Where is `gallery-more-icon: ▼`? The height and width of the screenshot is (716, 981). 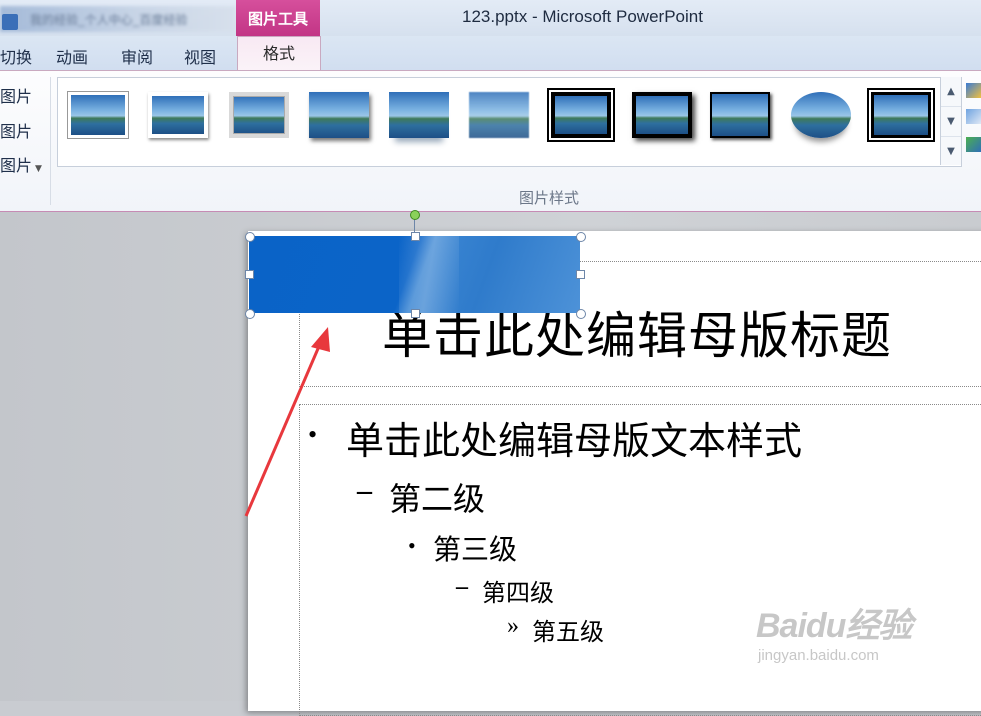
gallery-more-icon: ▼ is located at coordinates (951, 151).